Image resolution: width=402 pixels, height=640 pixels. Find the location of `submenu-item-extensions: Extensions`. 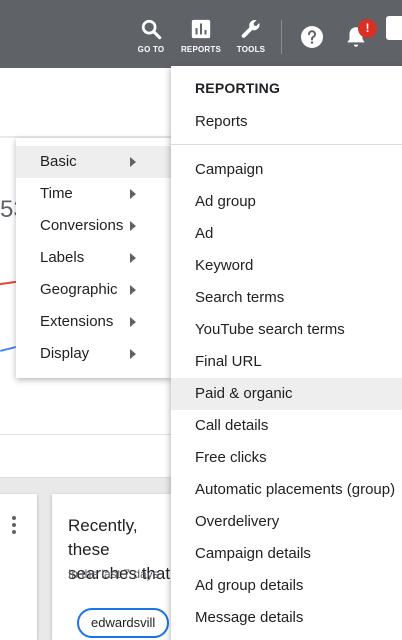

submenu-item-extensions: Extensions is located at coordinates (93, 322).